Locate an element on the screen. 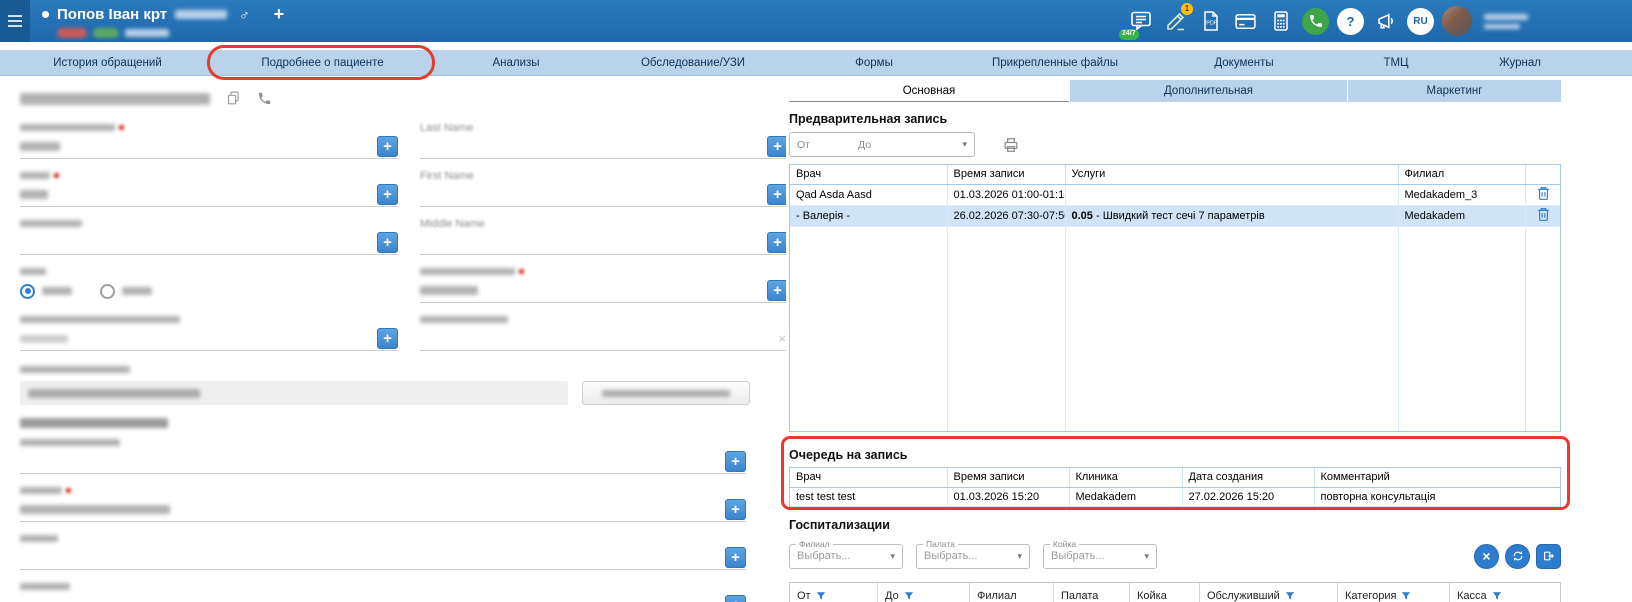 The height and width of the screenshot is (602, 1632). tab-visit-history: История обращений is located at coordinates (107, 62).